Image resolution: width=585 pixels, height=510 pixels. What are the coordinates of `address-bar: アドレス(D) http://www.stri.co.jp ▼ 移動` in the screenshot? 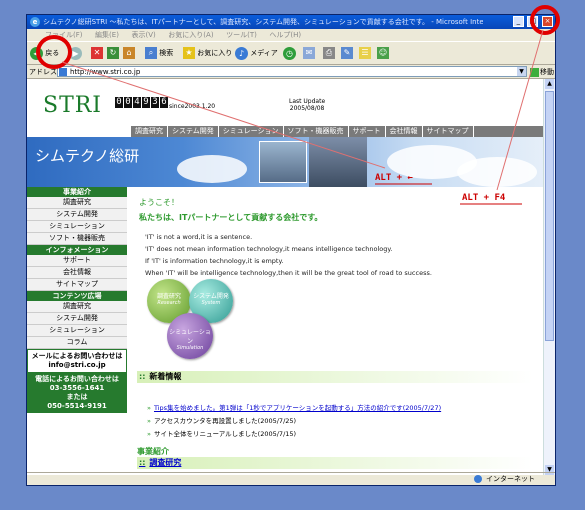 It's located at (291, 72).